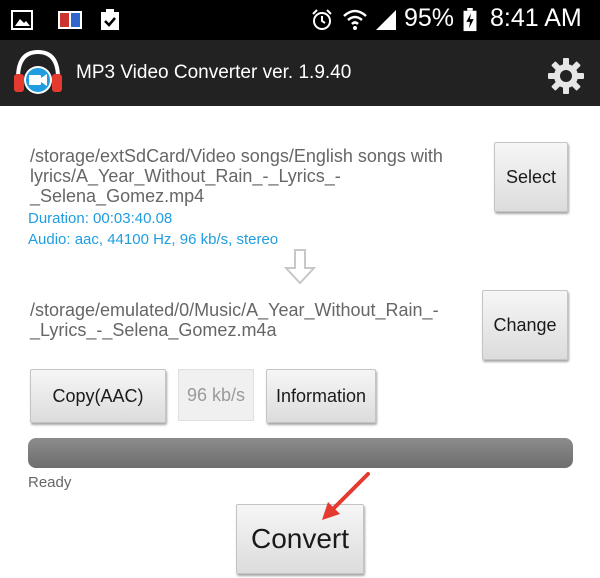 The width and height of the screenshot is (600, 578). Describe the element at coordinates (38, 71) in the screenshot. I see `headphones-video-logo-icon` at that location.